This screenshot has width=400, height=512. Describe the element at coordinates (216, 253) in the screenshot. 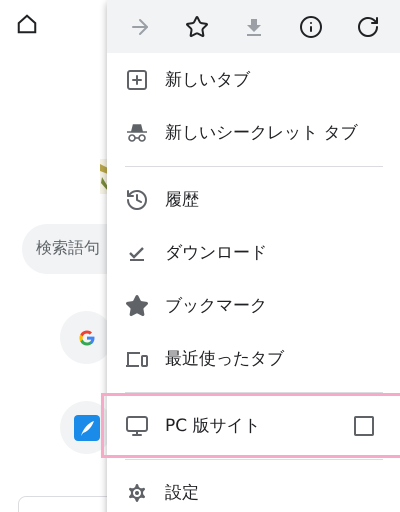

I see `menu-item-label: ダウンロード` at that location.